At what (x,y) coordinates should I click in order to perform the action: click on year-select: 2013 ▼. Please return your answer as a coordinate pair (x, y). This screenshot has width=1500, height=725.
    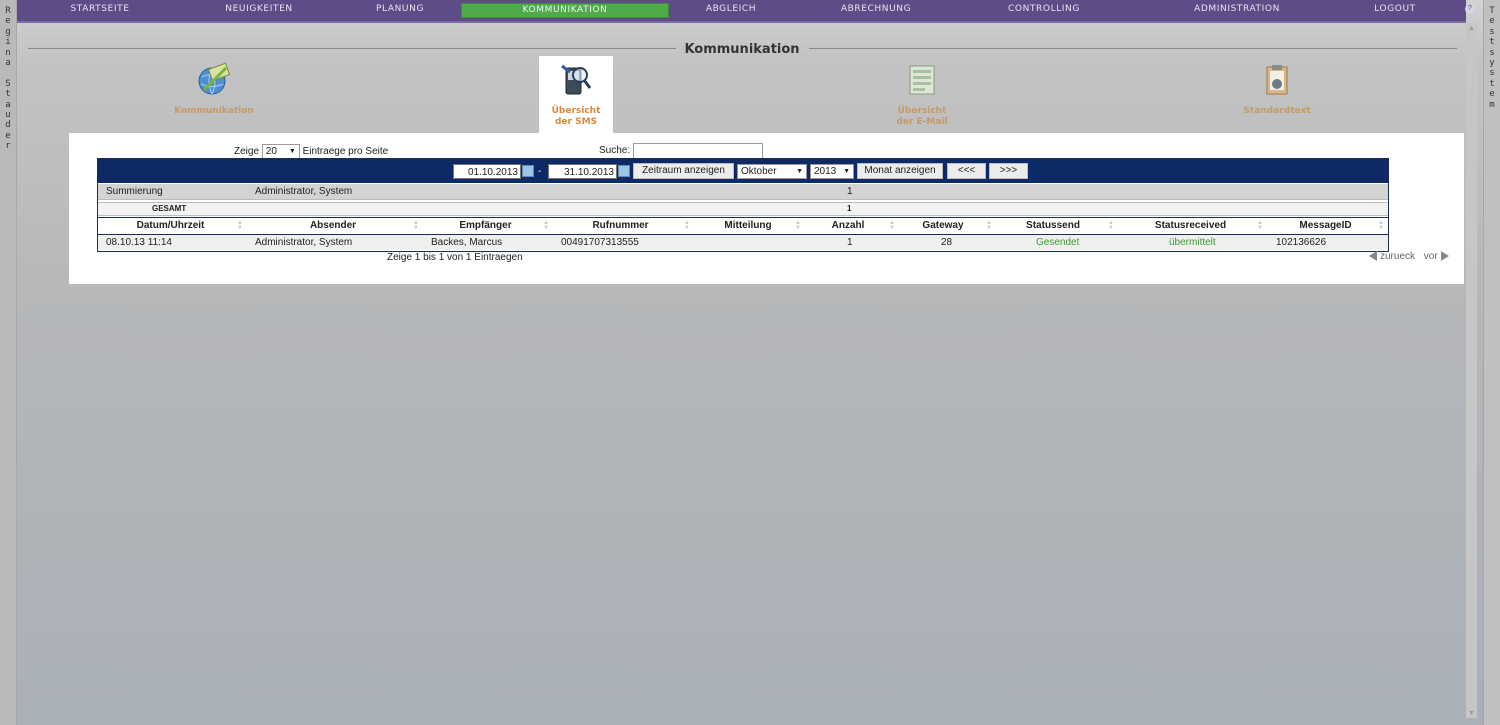
    Looking at the image, I should click on (832, 171).